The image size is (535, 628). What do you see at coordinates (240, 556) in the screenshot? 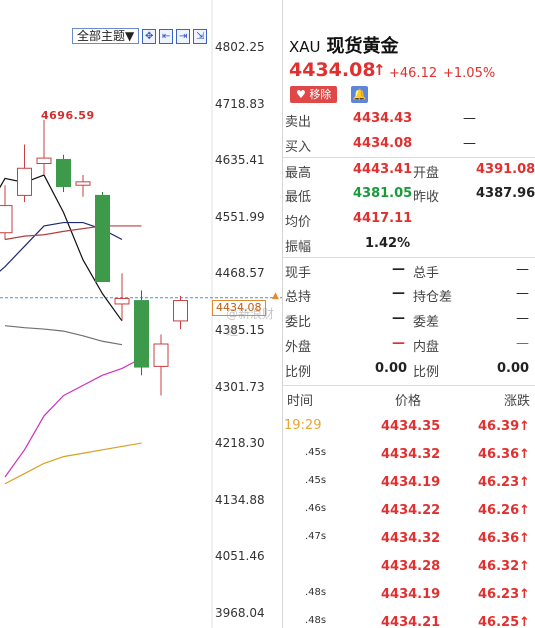
I see `y-tick-label: 4051.46` at bounding box center [240, 556].